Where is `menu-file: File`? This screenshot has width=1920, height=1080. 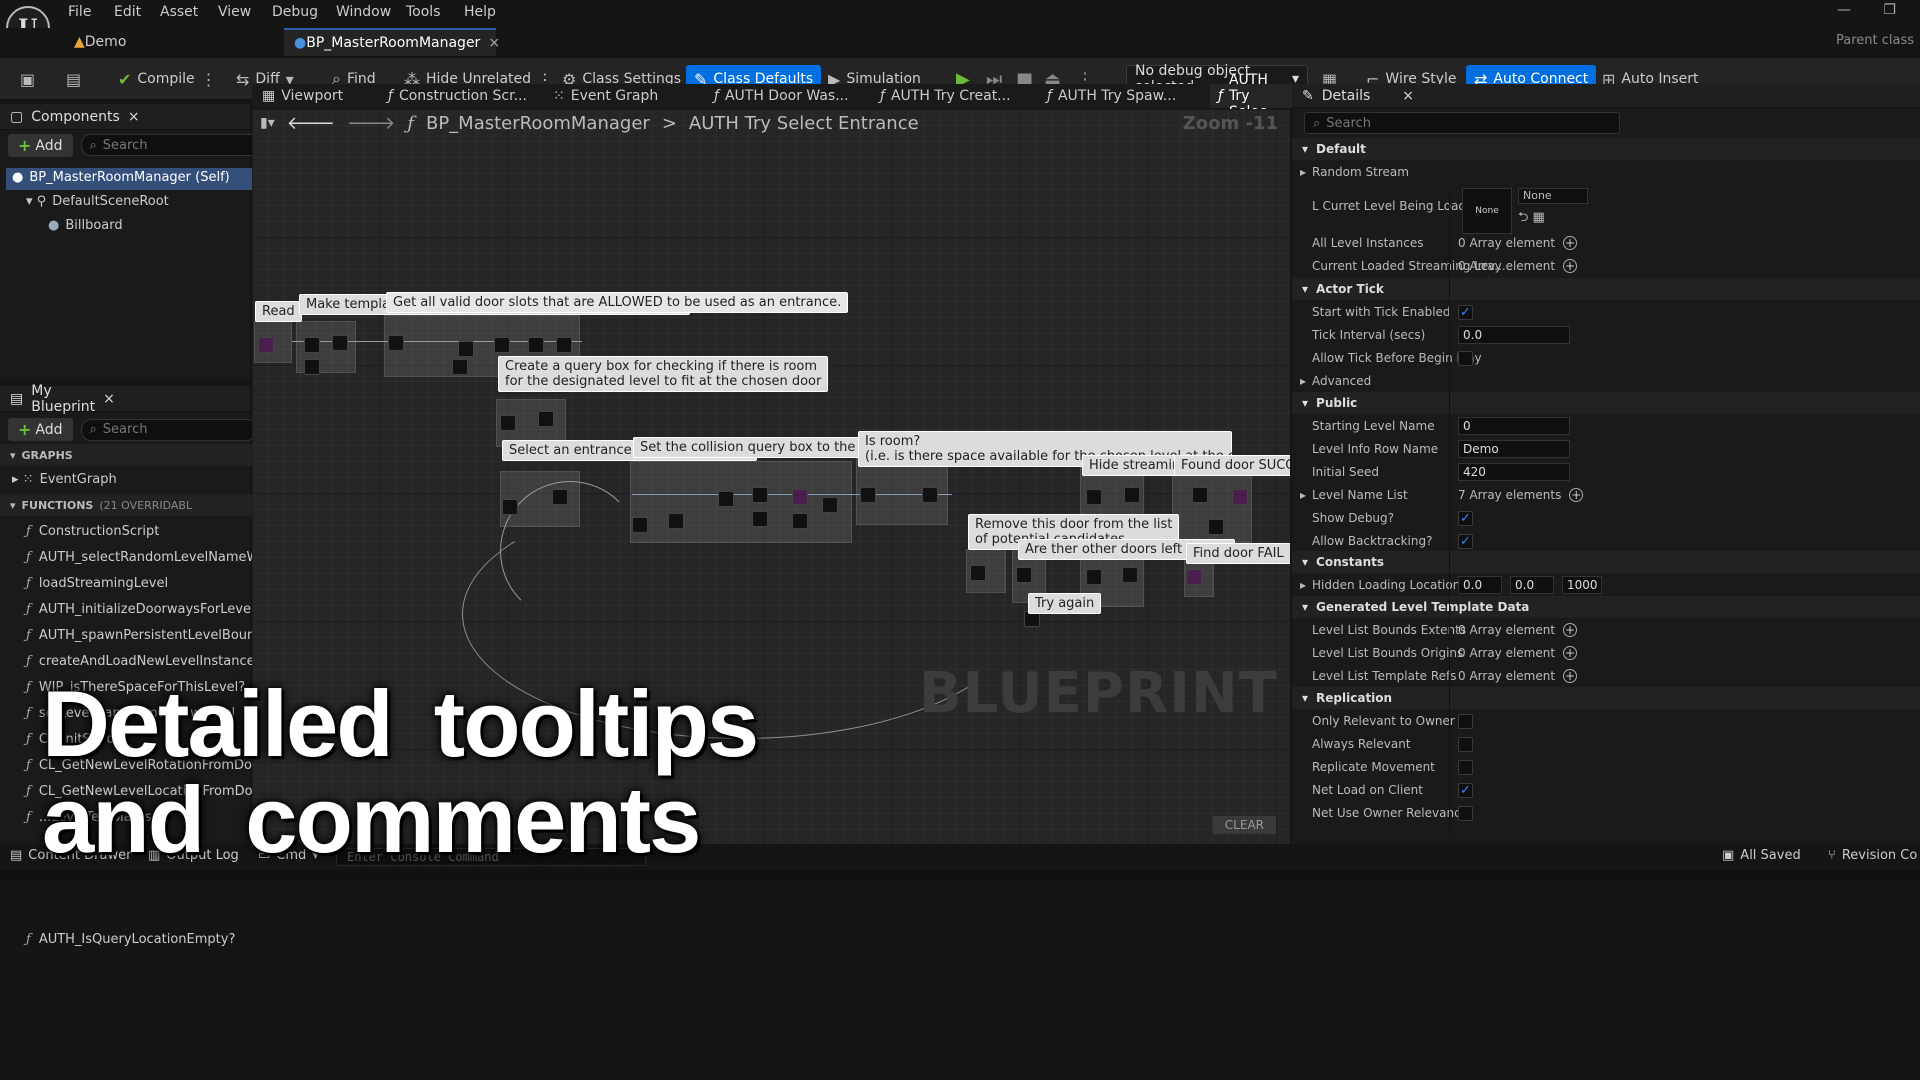
menu-file: File is located at coordinates (79, 12).